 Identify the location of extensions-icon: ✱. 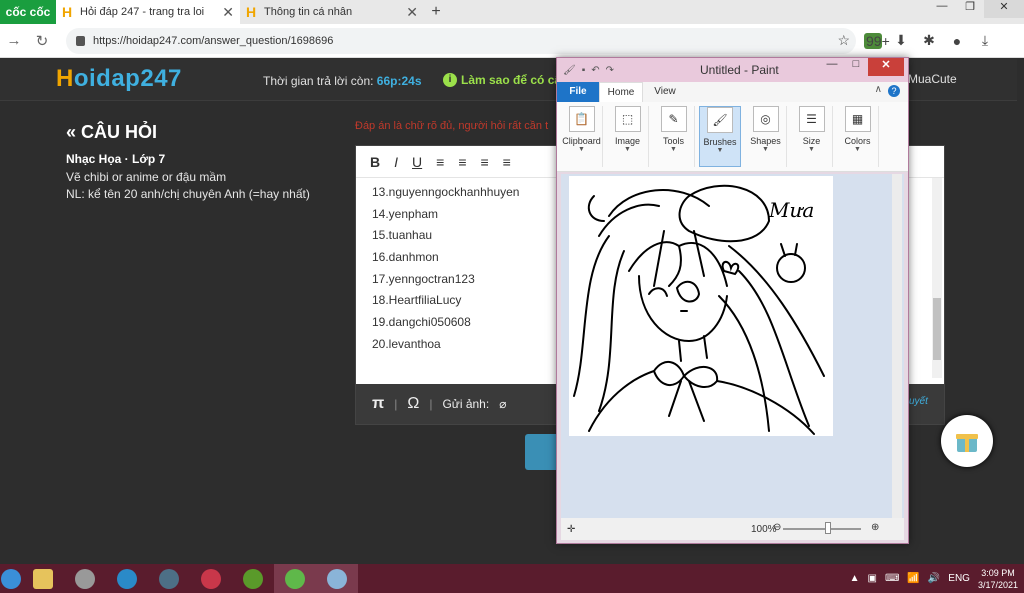
(929, 40).